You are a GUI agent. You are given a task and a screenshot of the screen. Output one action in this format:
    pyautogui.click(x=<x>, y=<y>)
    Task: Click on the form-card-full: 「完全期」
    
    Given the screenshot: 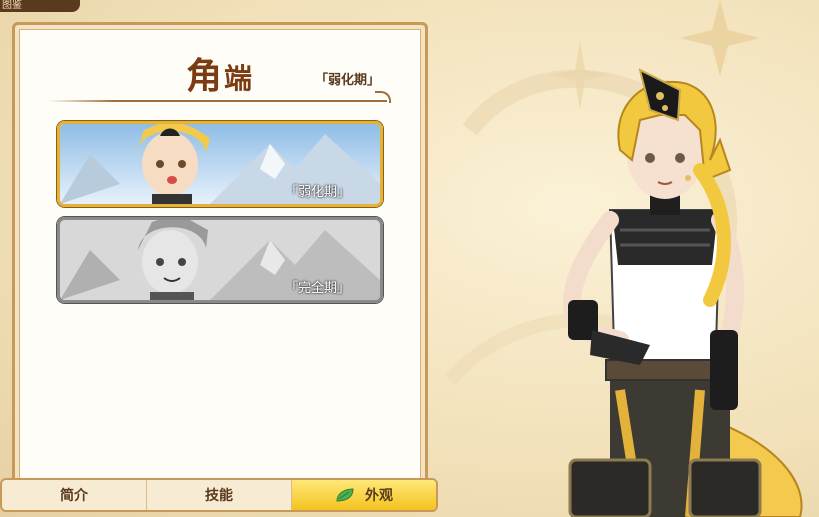 What is the action you would take?
    pyautogui.click(x=220, y=260)
    